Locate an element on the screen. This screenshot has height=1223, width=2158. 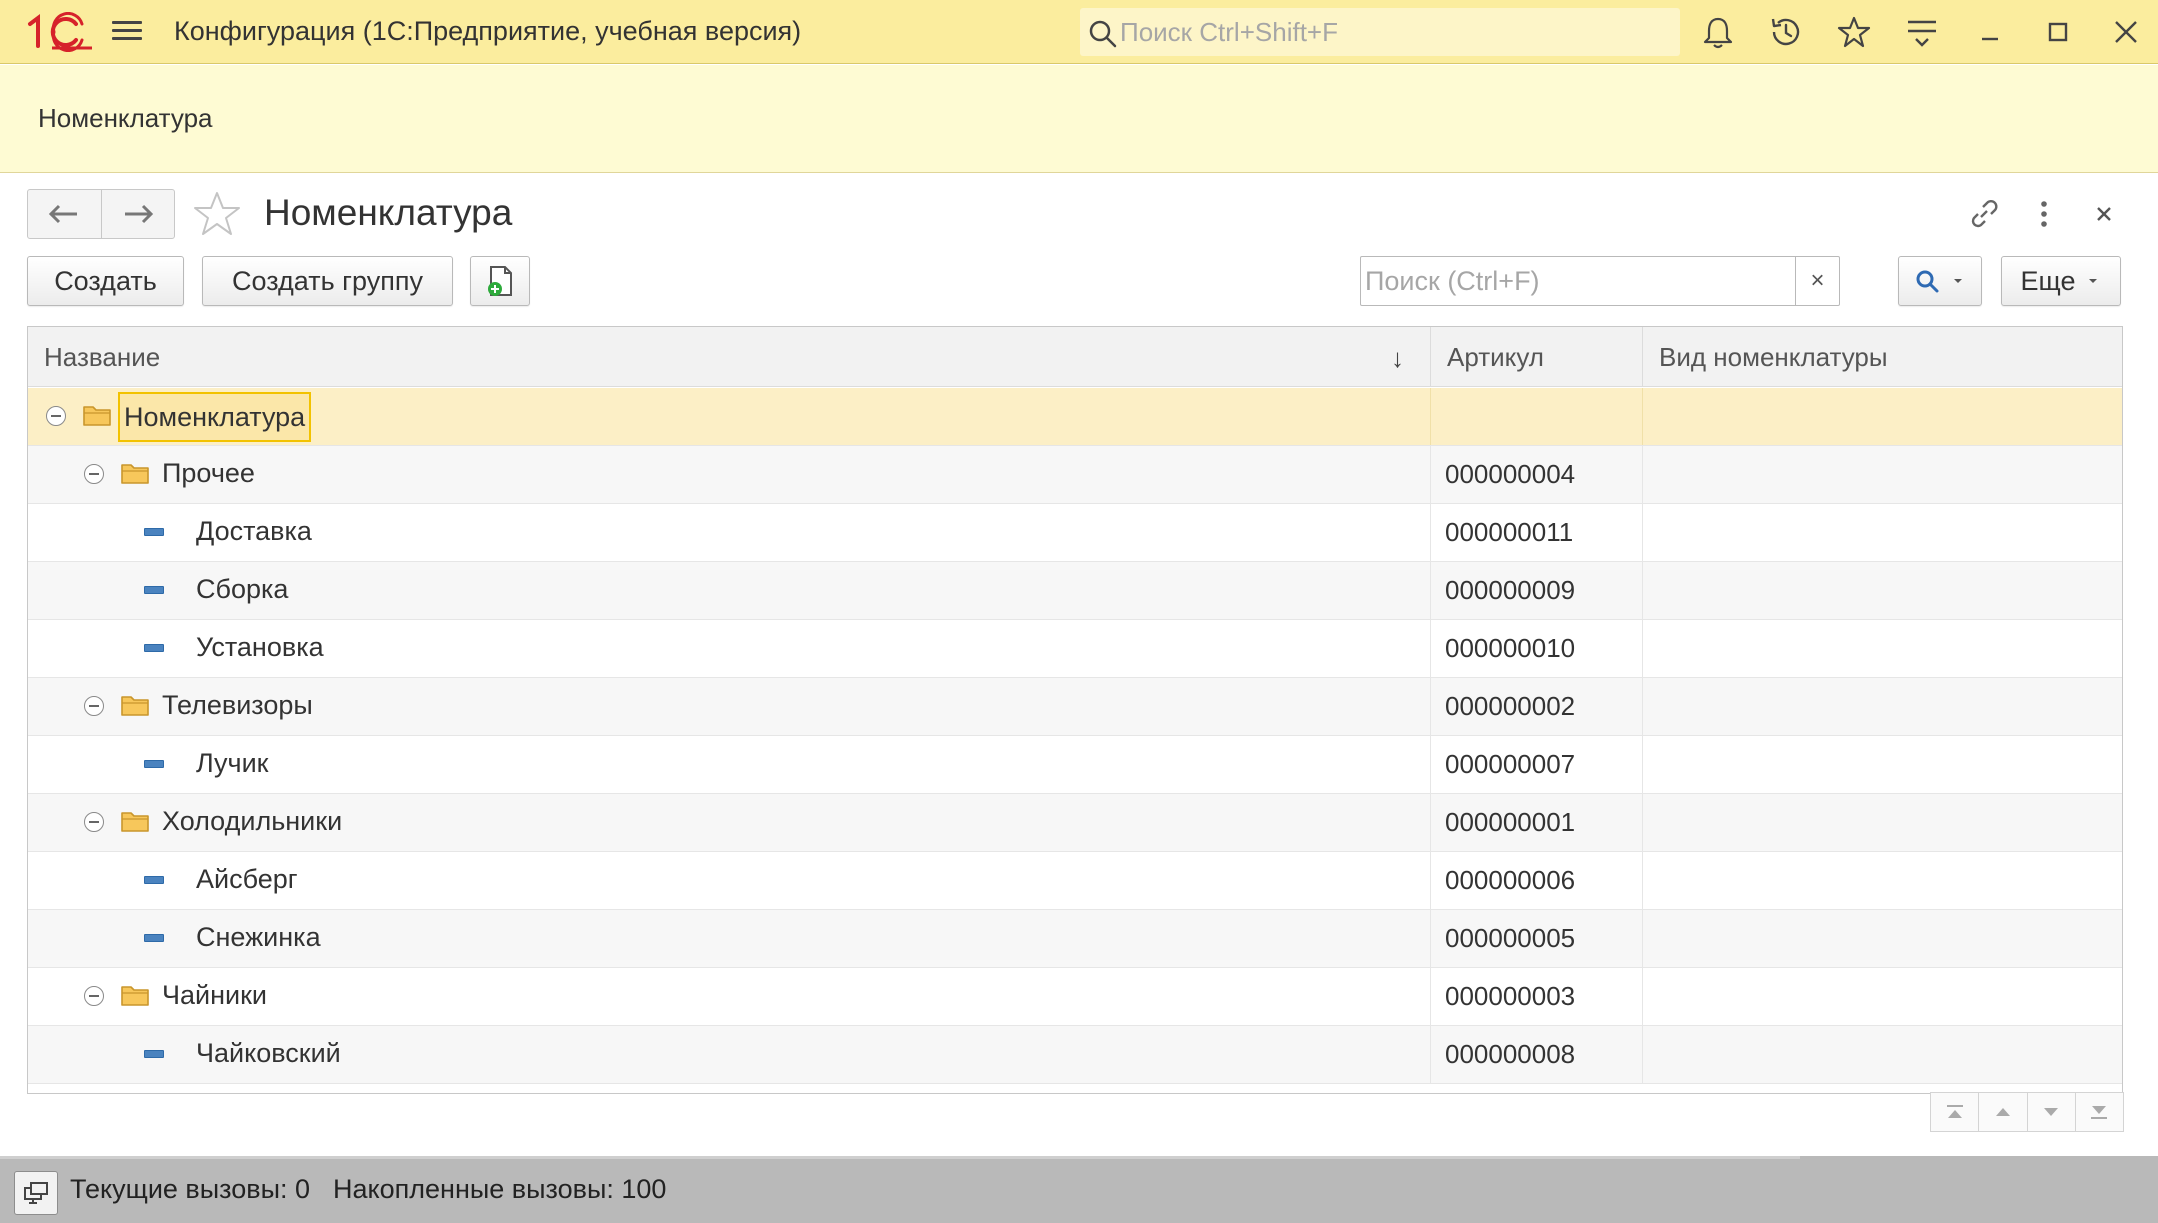
cell-article: 000000002 is located at coordinates (1536, 706).